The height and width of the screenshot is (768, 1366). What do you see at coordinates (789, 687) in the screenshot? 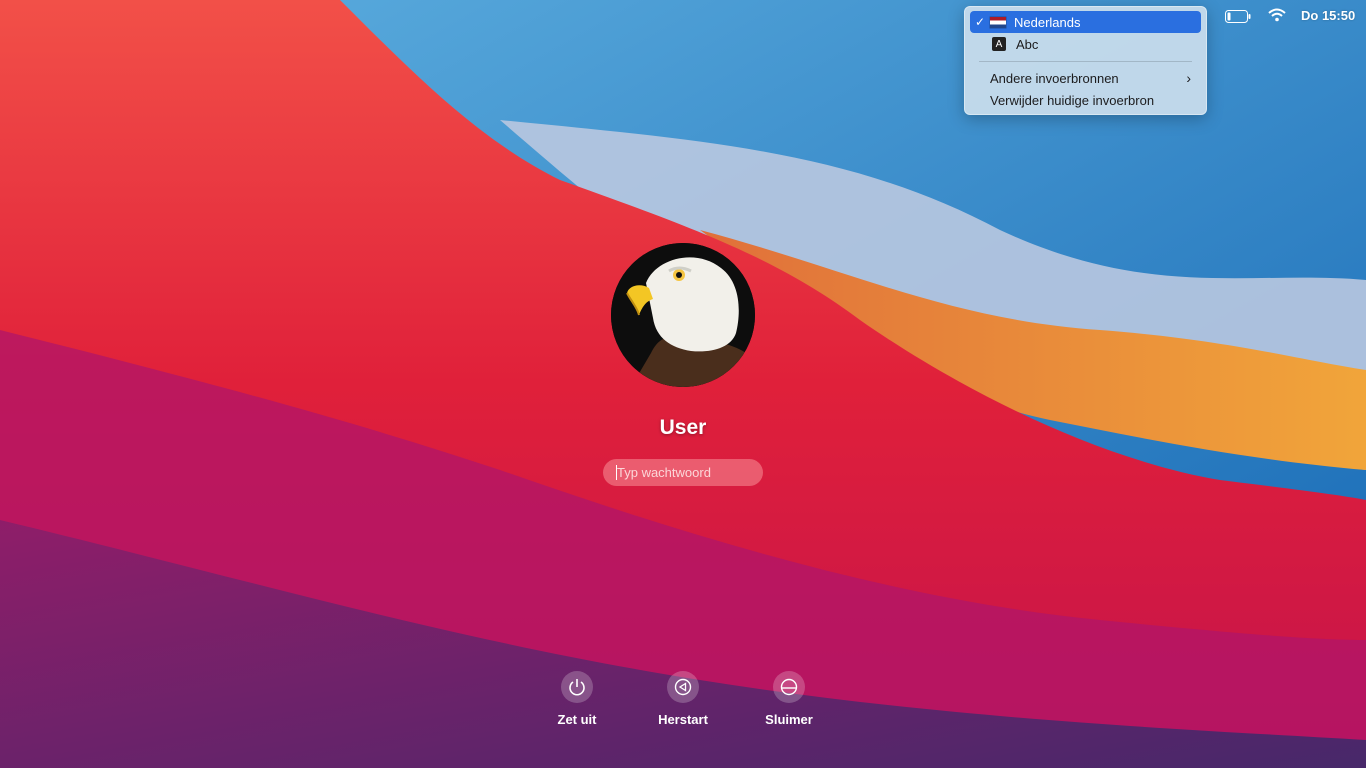
I see `sleep-icon` at bounding box center [789, 687].